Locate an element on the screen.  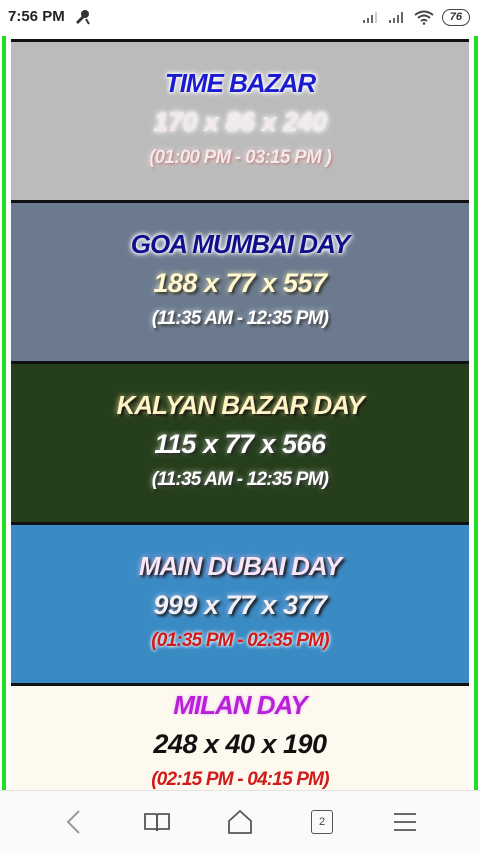
menu-icon is located at coordinates (405, 822).